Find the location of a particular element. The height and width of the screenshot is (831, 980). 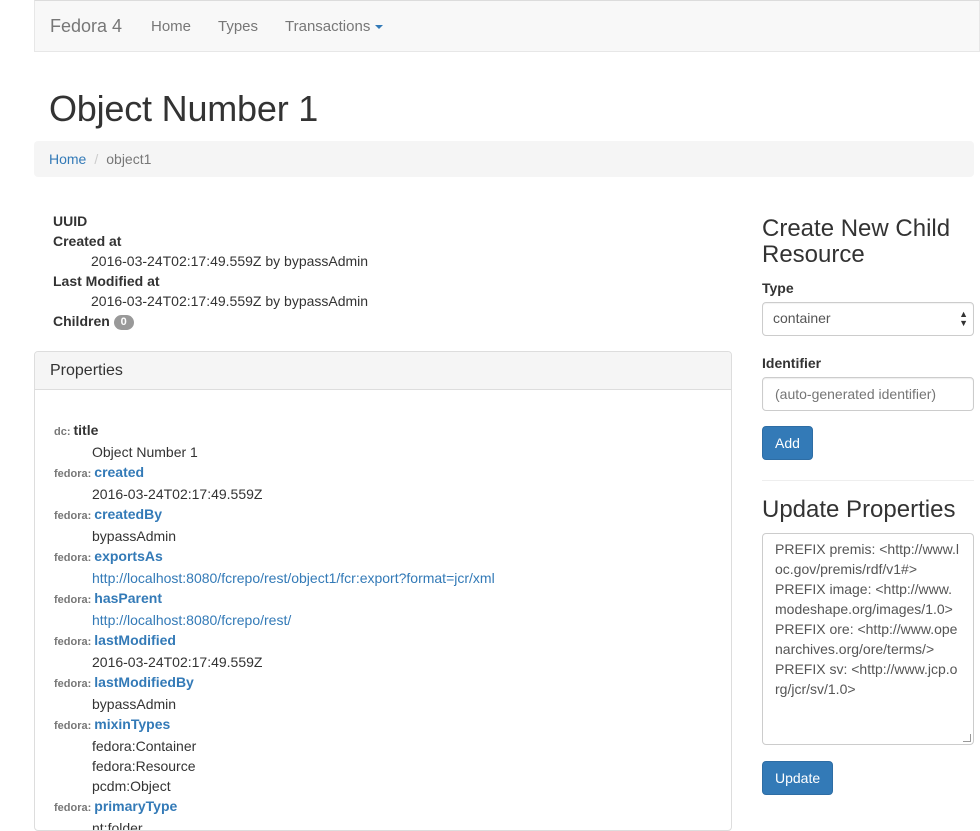

created-value: 2016-03-24T02:17:49.559Z by bypassAdmin is located at coordinates (230, 261).